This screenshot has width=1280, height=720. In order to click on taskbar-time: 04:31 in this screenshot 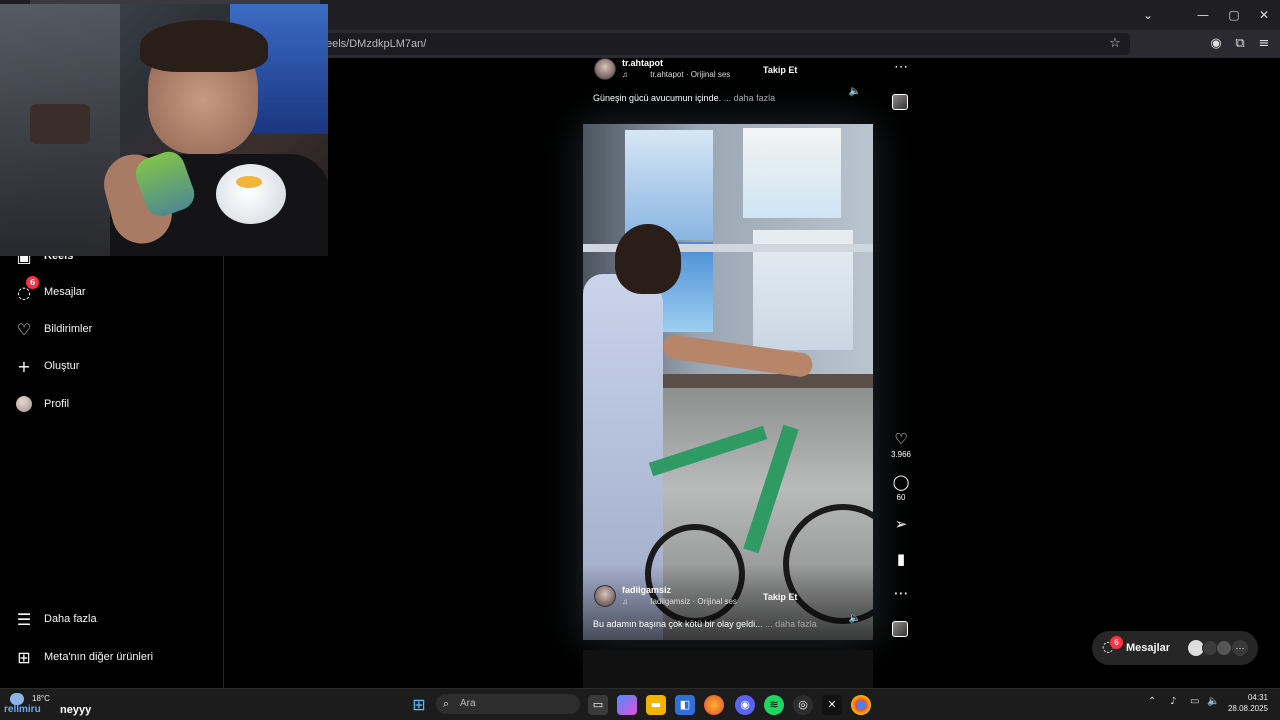, I will do `click(1247, 697)`.